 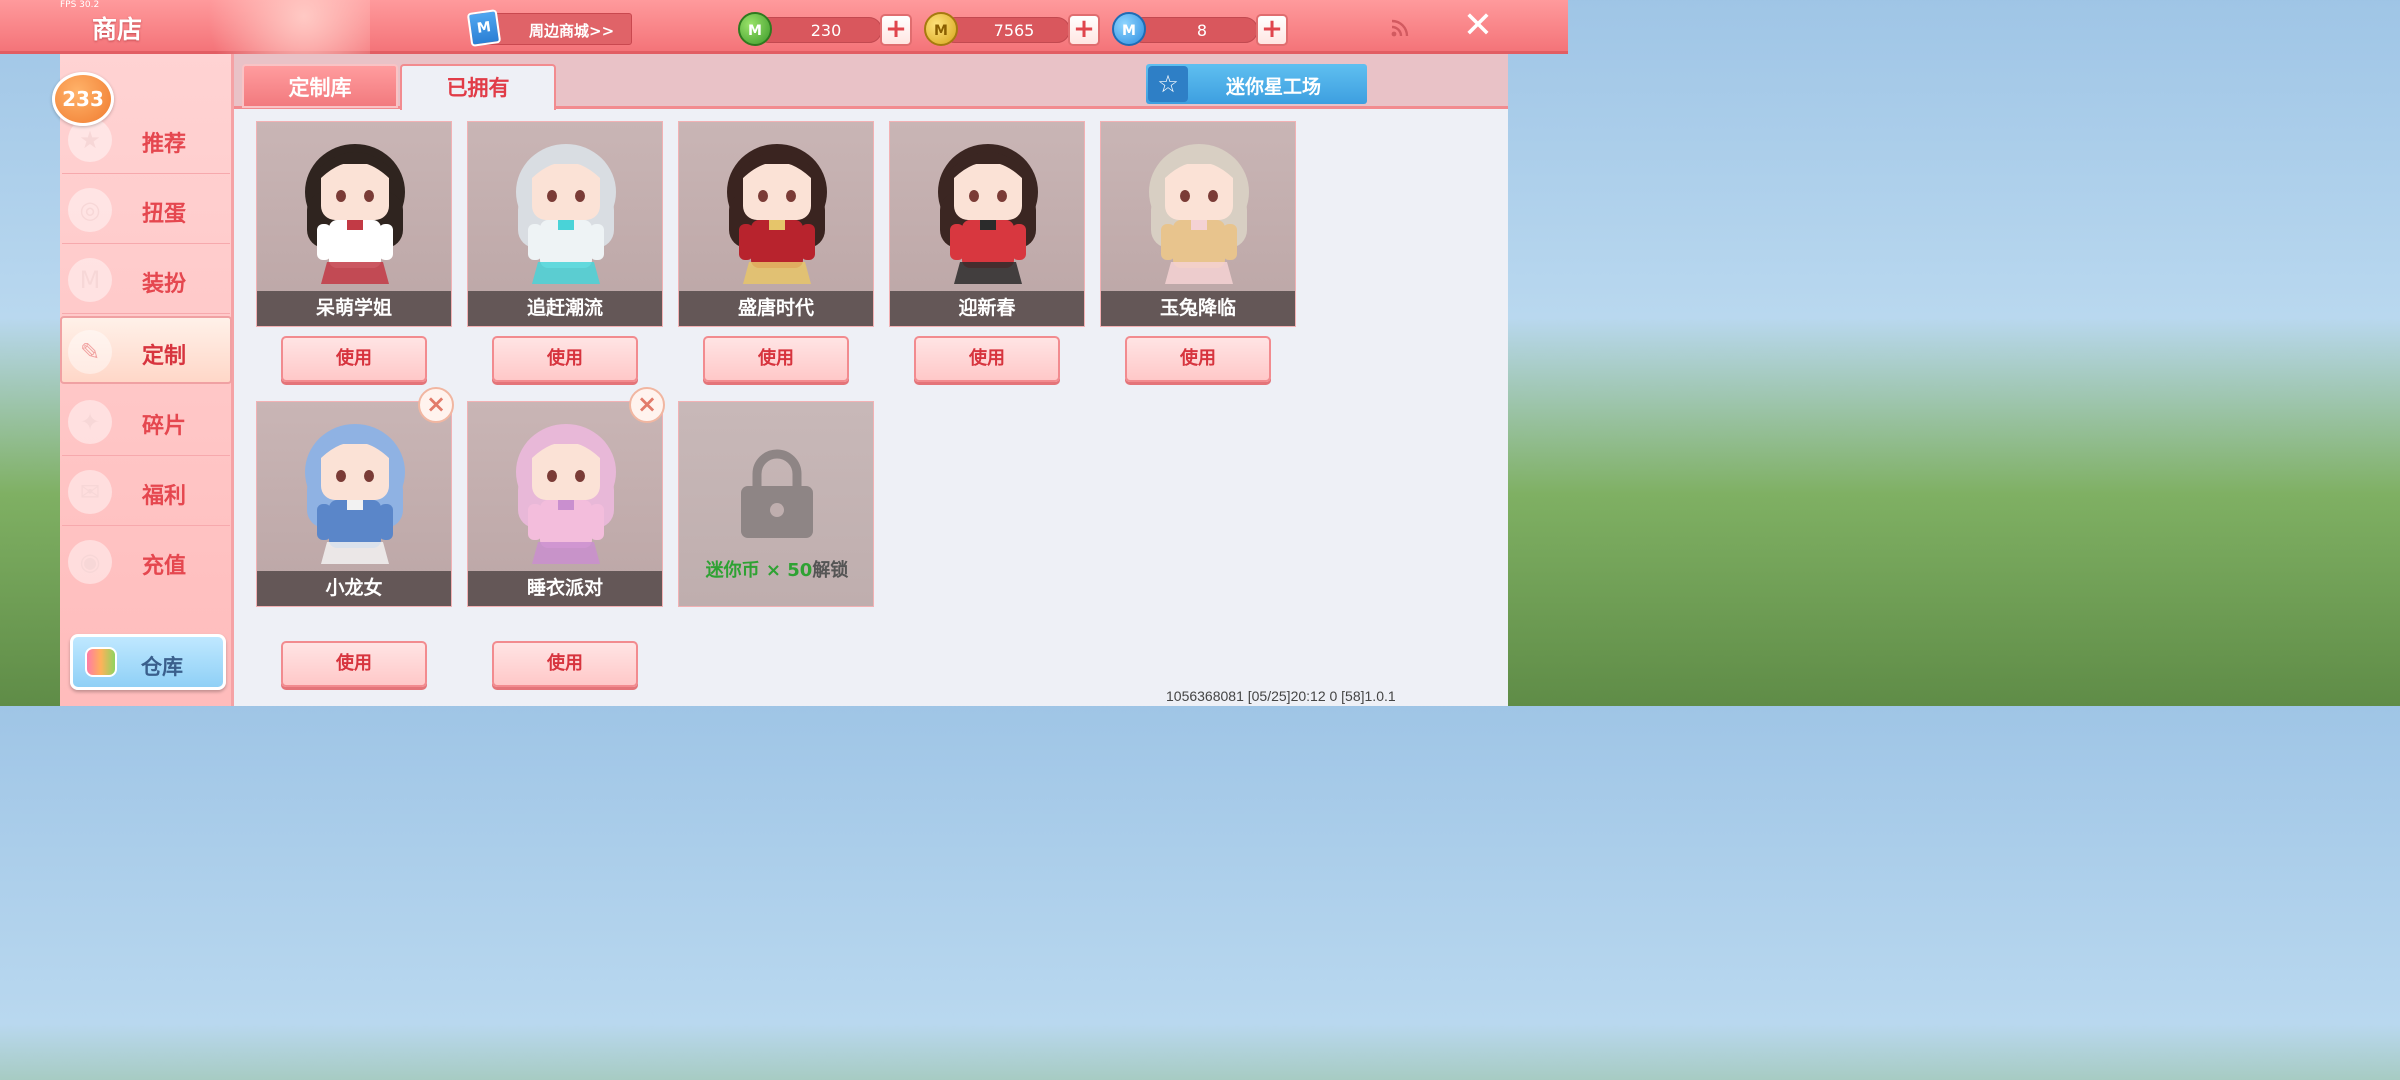 What do you see at coordinates (162, 667) in the screenshot?
I see `warehouse-label: 仓库` at bounding box center [162, 667].